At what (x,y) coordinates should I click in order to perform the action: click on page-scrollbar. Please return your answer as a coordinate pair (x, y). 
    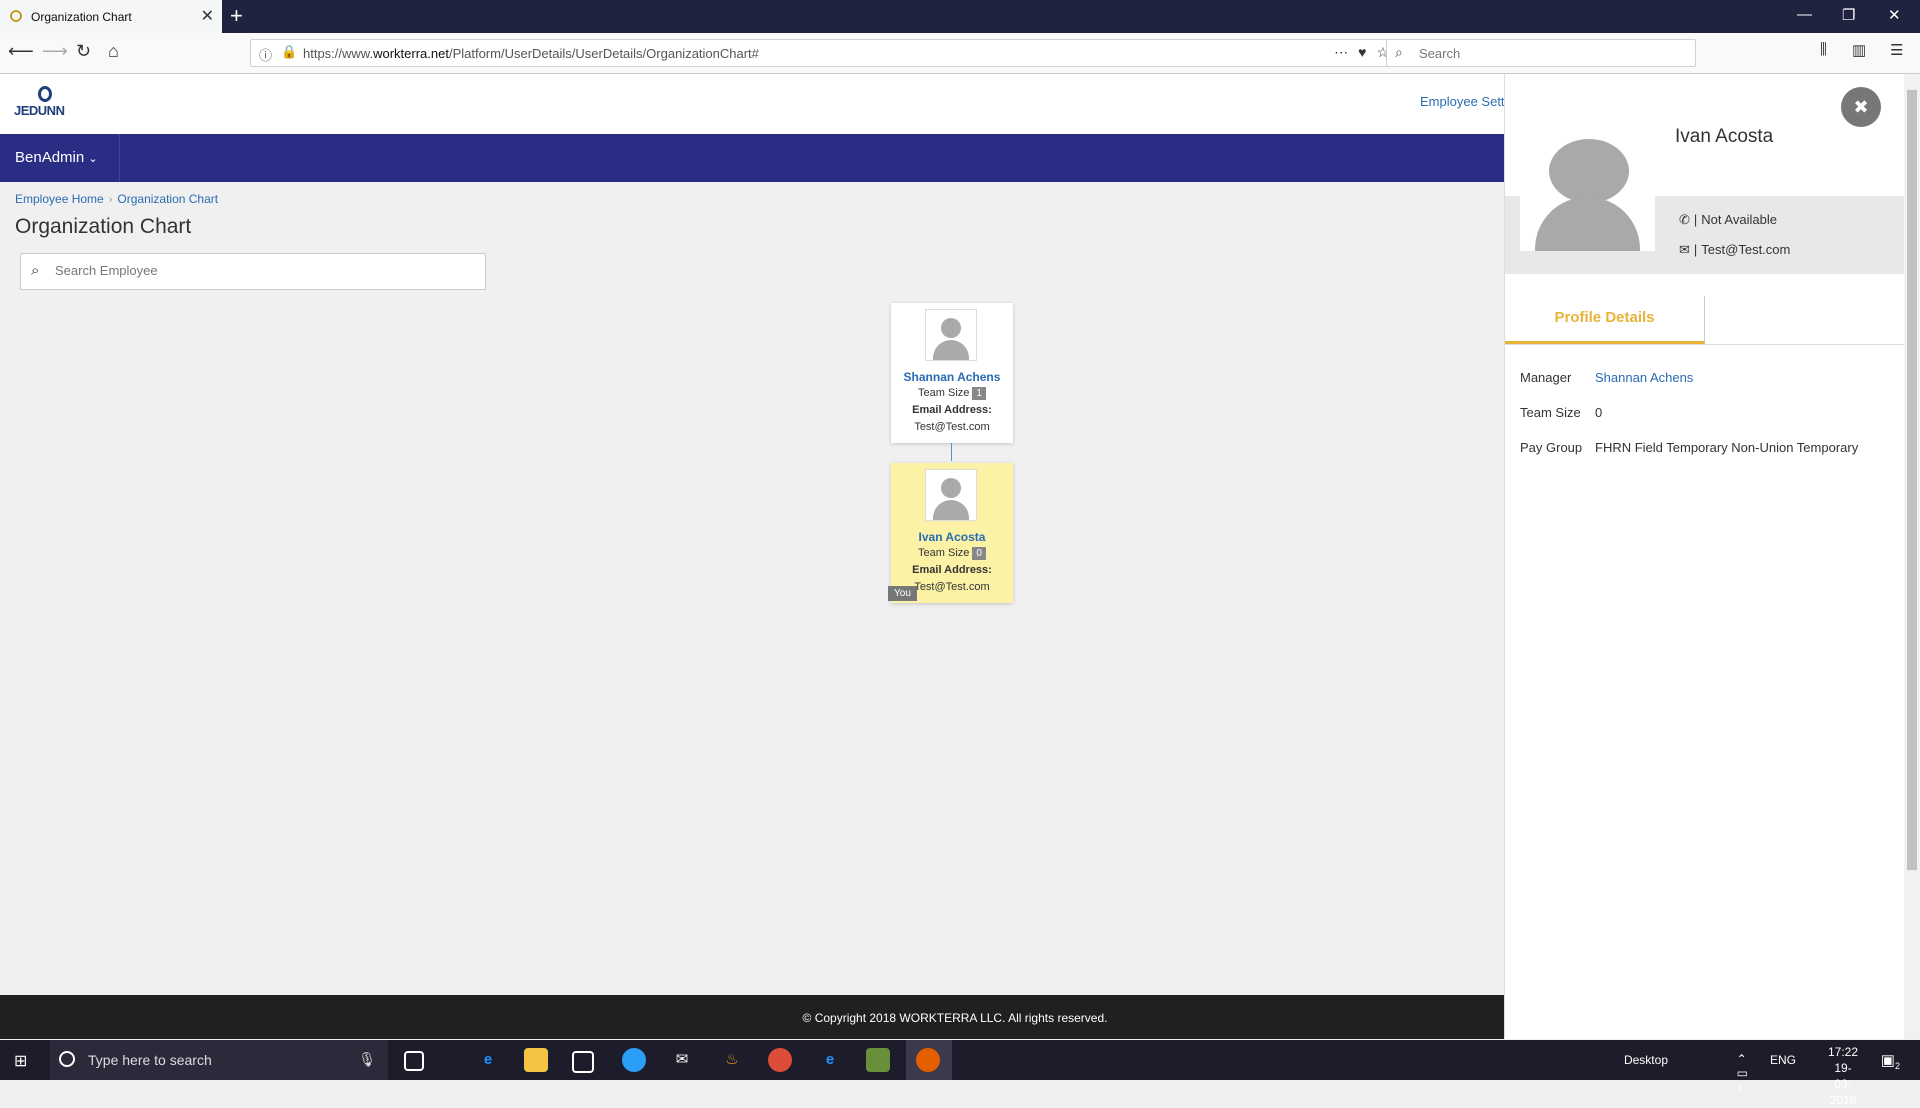
    Looking at the image, I should click on (1912, 556).